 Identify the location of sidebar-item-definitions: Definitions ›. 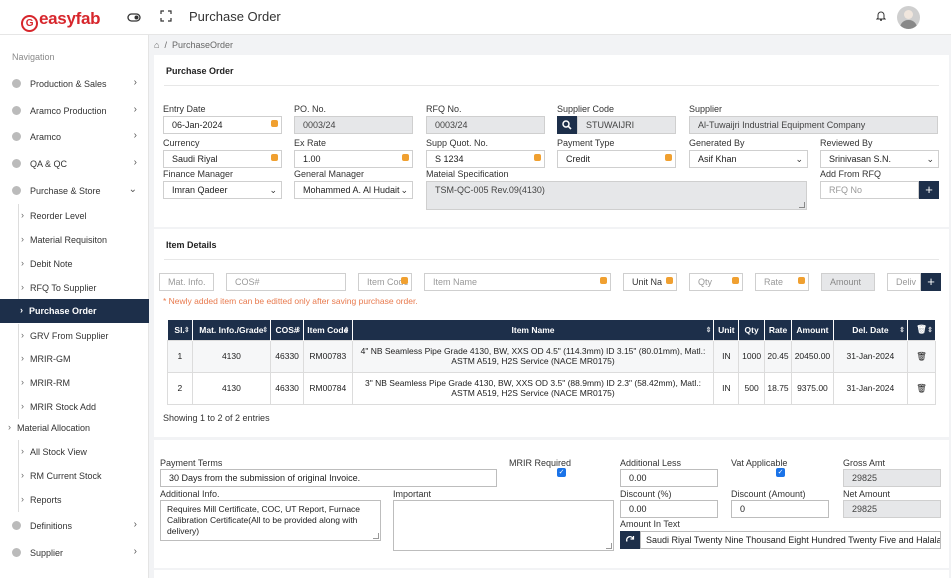
(74, 526).